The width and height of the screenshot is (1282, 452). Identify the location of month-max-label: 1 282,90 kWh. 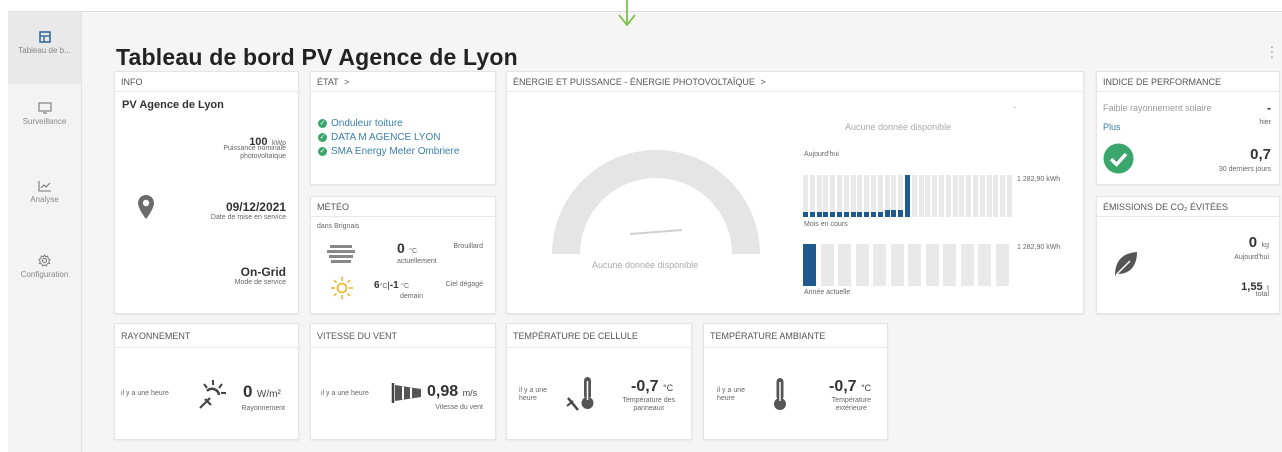
(1039, 179).